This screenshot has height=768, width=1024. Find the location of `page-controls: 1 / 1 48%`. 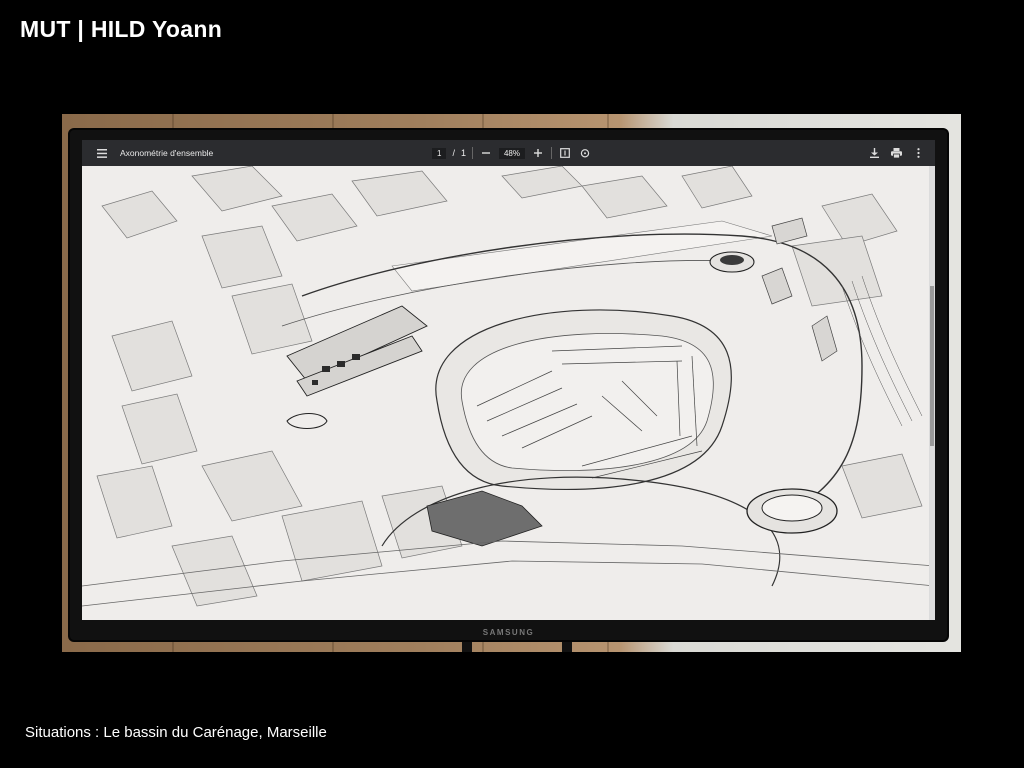

page-controls: 1 / 1 48% is located at coordinates (512, 153).